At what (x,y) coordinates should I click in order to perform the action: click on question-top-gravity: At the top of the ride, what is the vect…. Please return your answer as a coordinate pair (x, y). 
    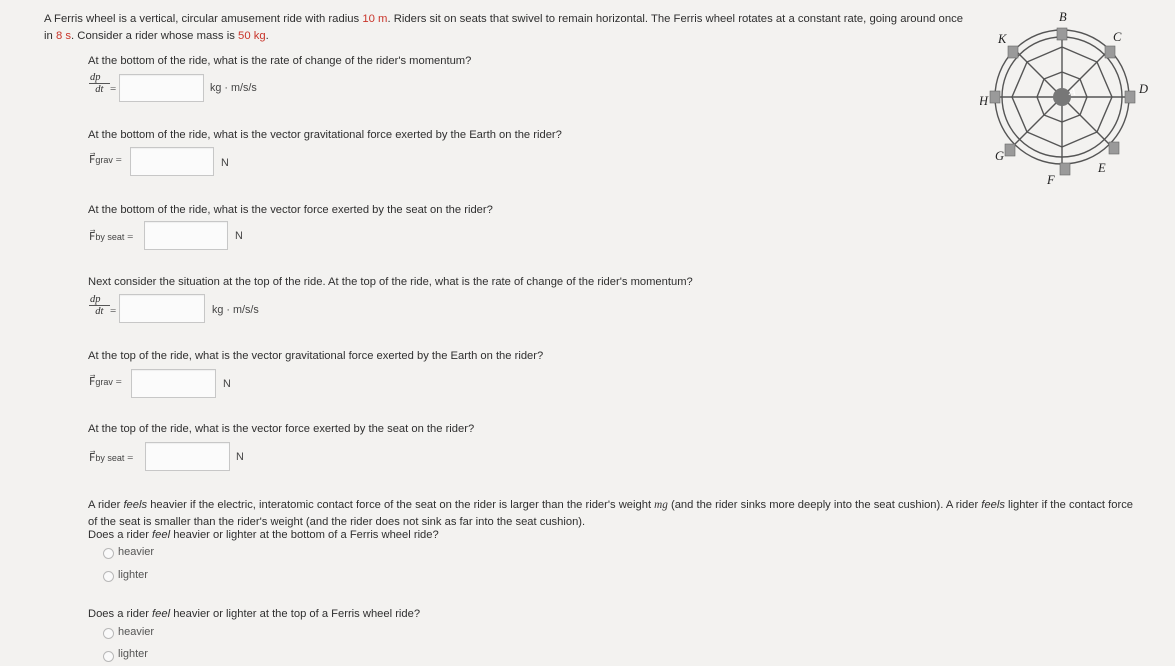
    Looking at the image, I should click on (316, 356).